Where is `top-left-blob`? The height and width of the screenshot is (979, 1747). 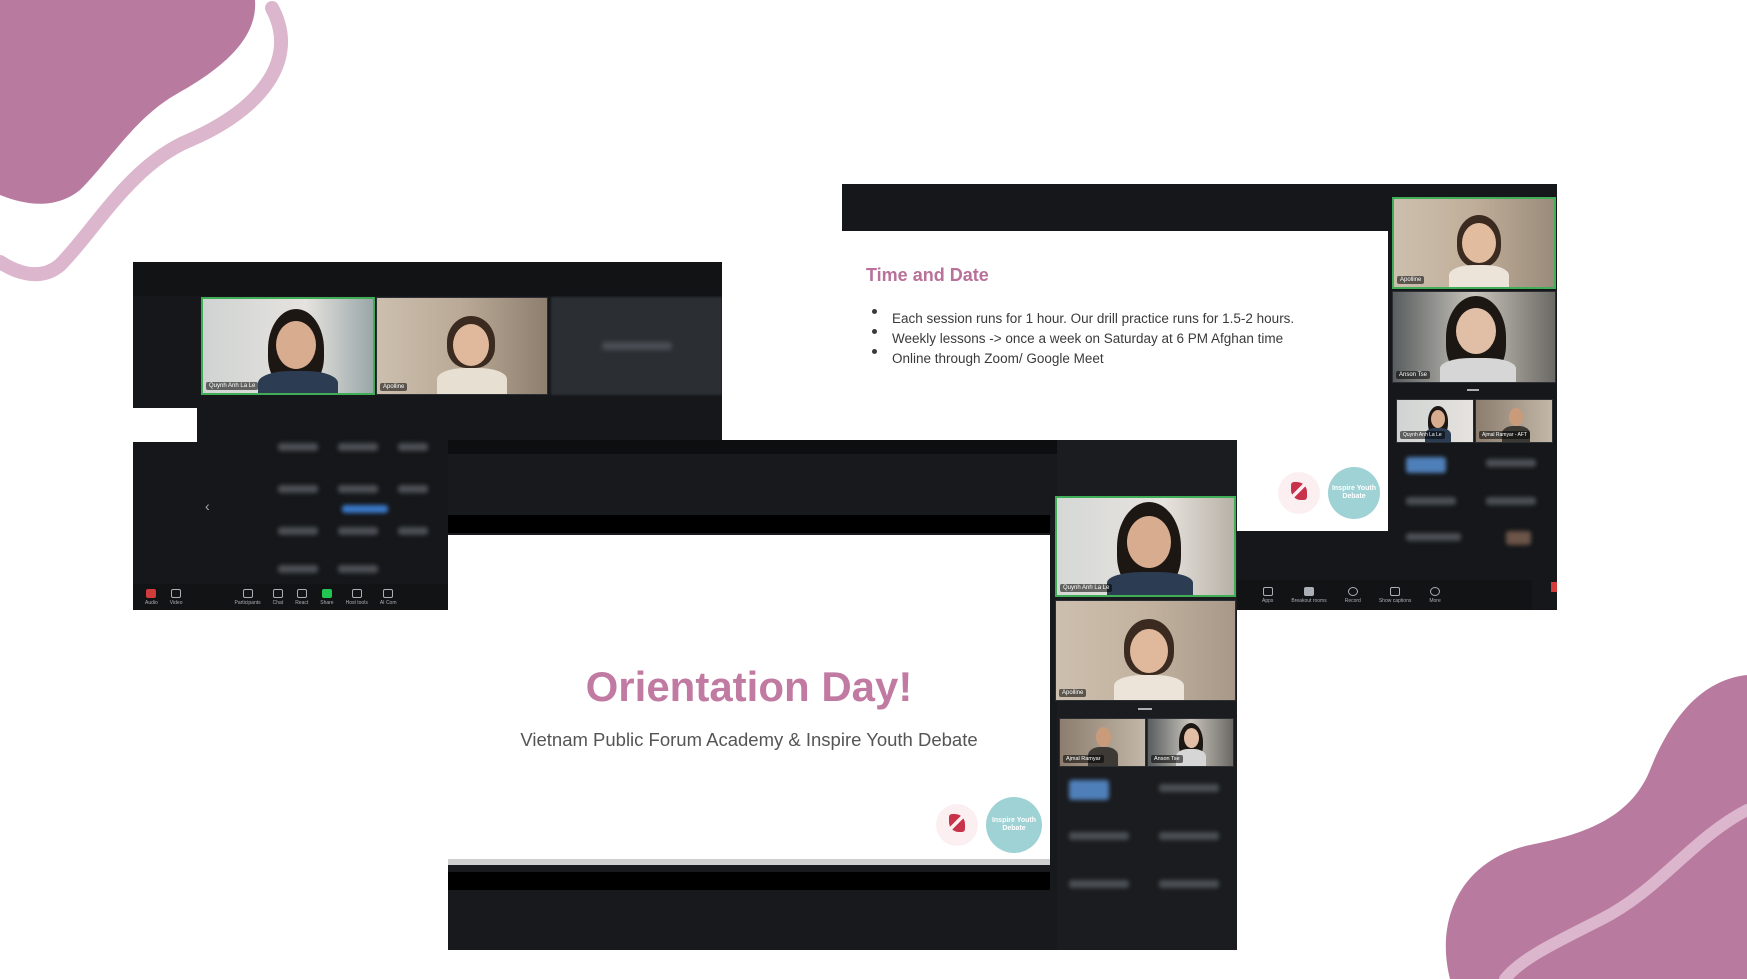 top-left-blob is located at coordinates (144, 141).